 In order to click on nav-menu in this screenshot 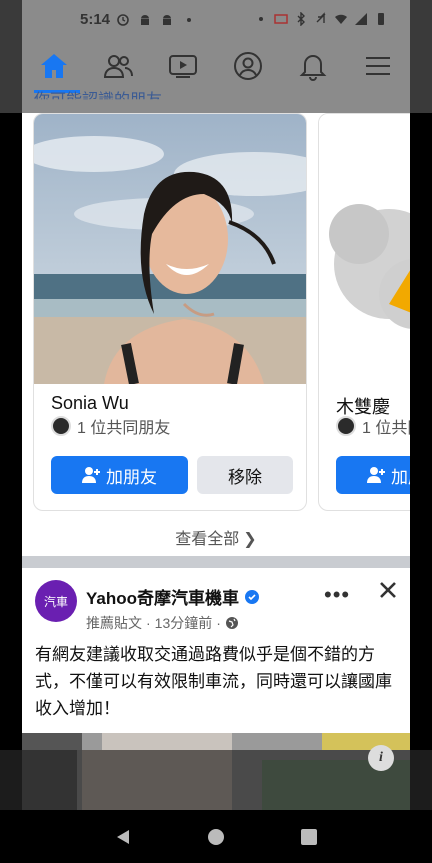, I will do `click(378, 66)`.